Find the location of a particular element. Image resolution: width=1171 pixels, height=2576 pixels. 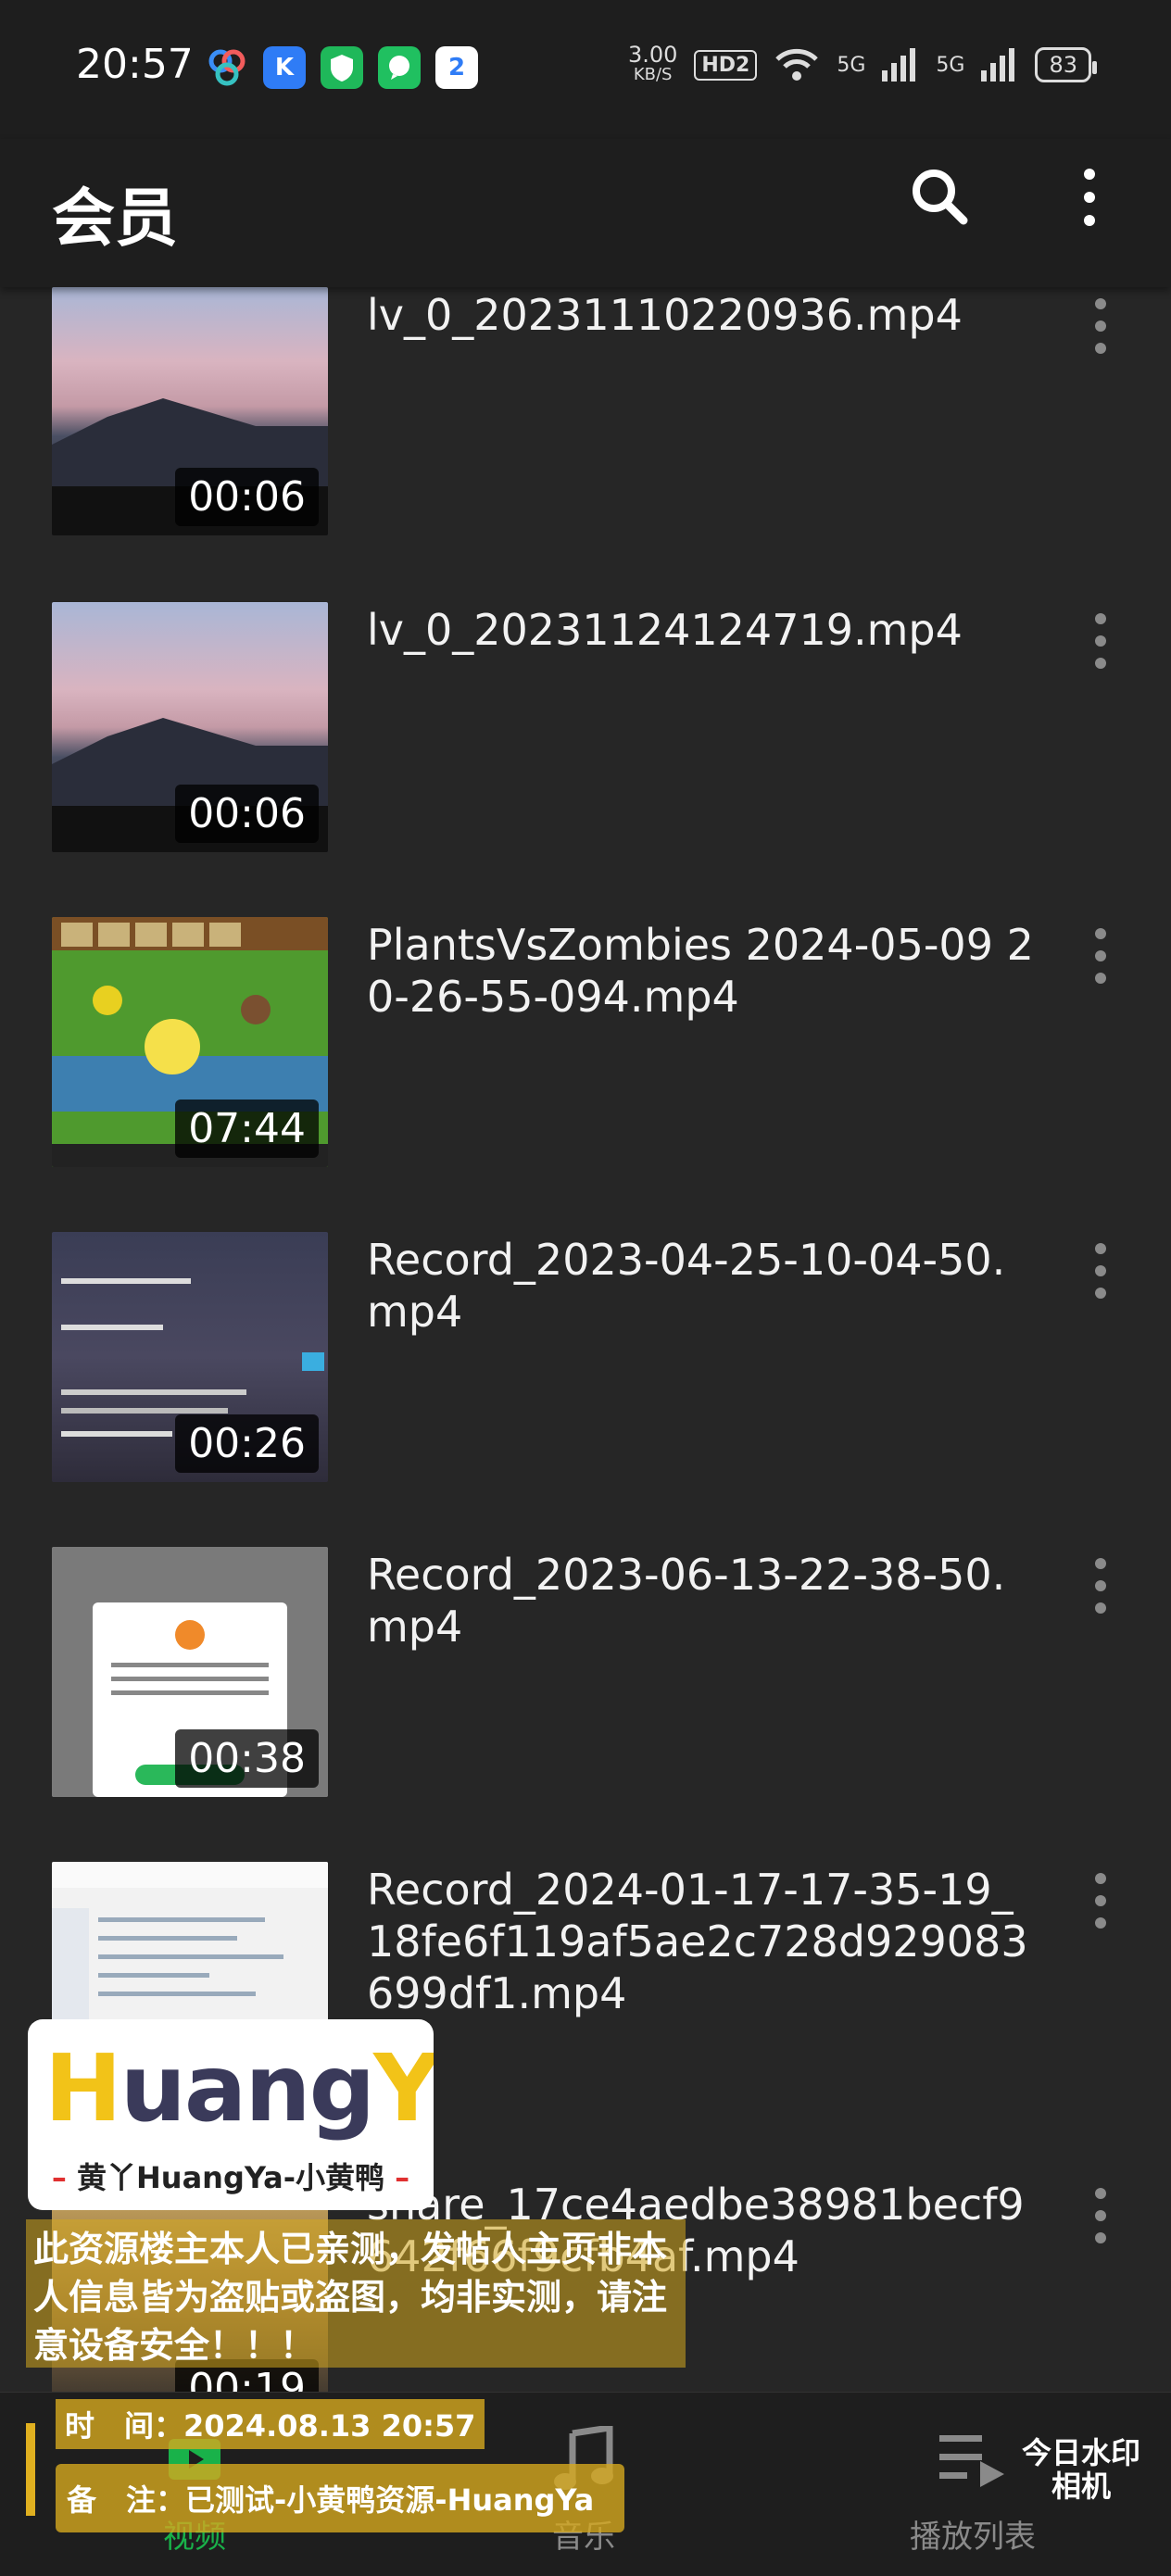

signal-2-icon is located at coordinates (998, 65).